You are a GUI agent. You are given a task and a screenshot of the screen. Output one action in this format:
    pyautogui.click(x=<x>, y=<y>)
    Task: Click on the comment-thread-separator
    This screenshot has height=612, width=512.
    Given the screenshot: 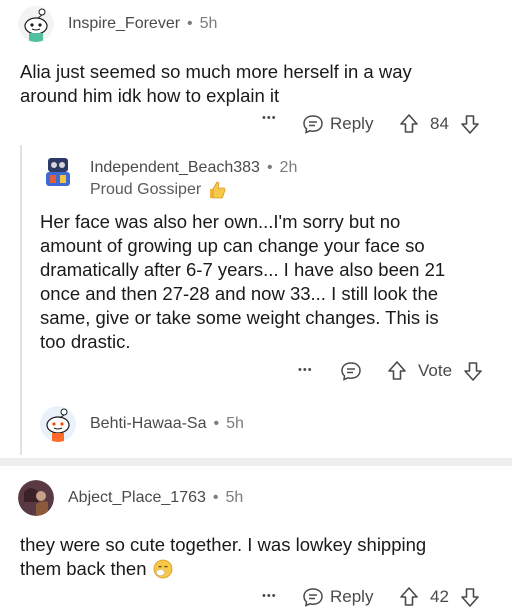 What is the action you would take?
    pyautogui.click(x=256, y=462)
    